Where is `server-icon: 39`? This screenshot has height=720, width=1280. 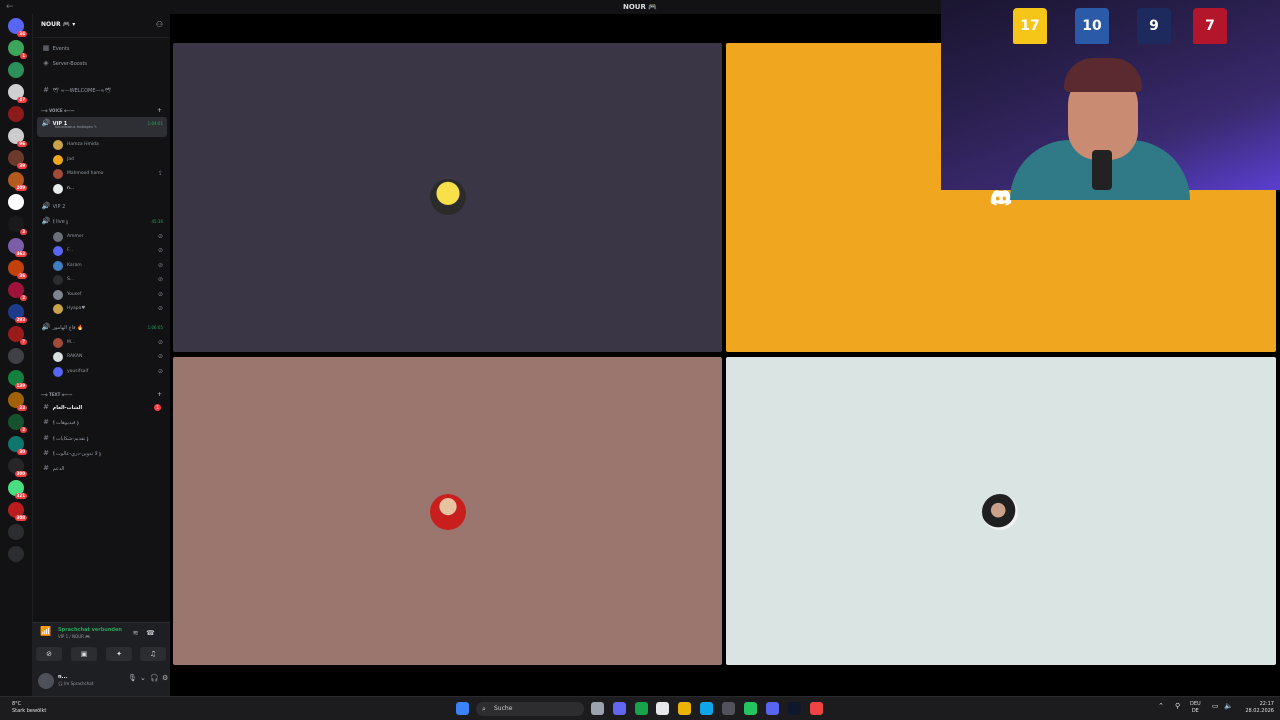
server-icon: 39 is located at coordinates (17, 159).